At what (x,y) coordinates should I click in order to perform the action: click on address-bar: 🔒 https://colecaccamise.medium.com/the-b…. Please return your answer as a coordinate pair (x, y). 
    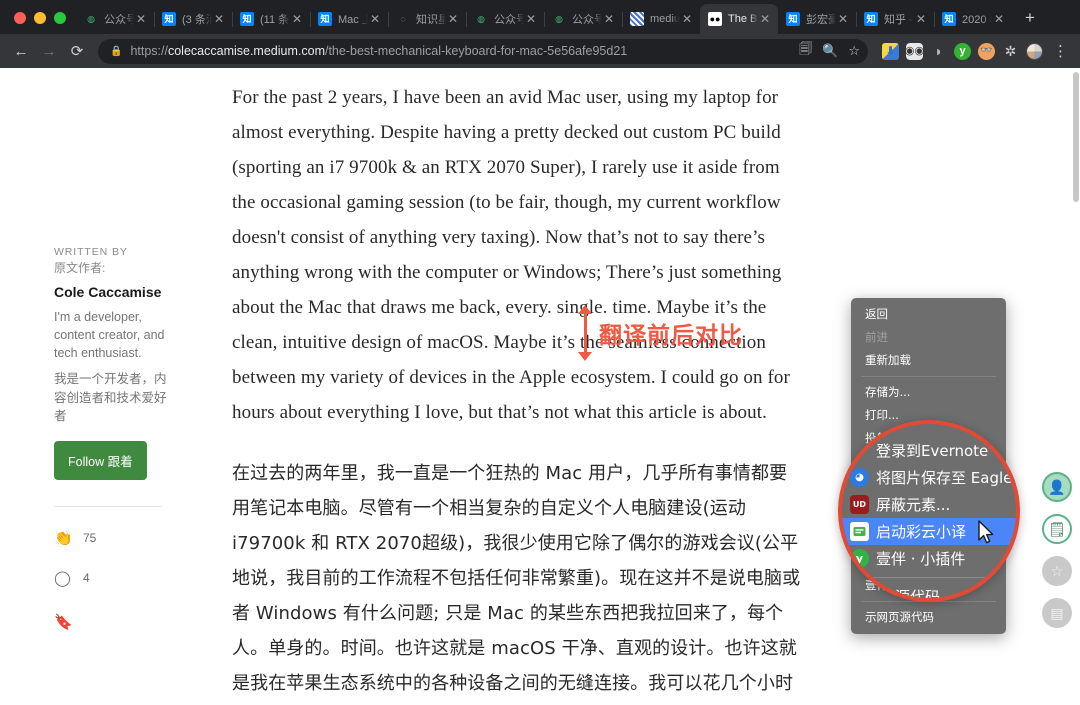
    Looking at the image, I should click on (483, 51).